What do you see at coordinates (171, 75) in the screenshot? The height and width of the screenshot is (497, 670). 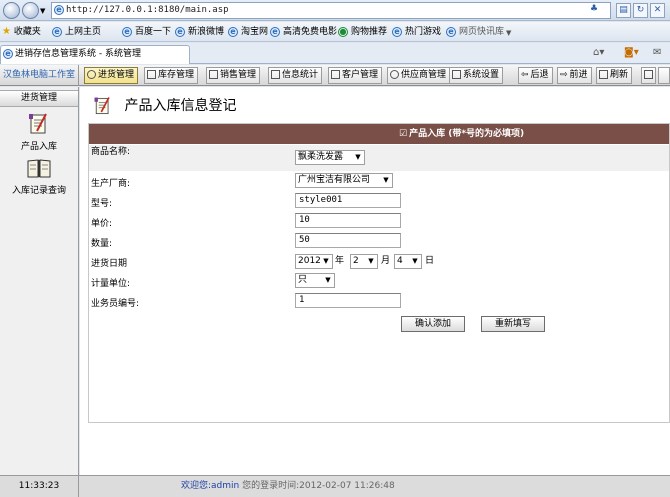 I see `menu-inventory: 库存管理` at bounding box center [171, 75].